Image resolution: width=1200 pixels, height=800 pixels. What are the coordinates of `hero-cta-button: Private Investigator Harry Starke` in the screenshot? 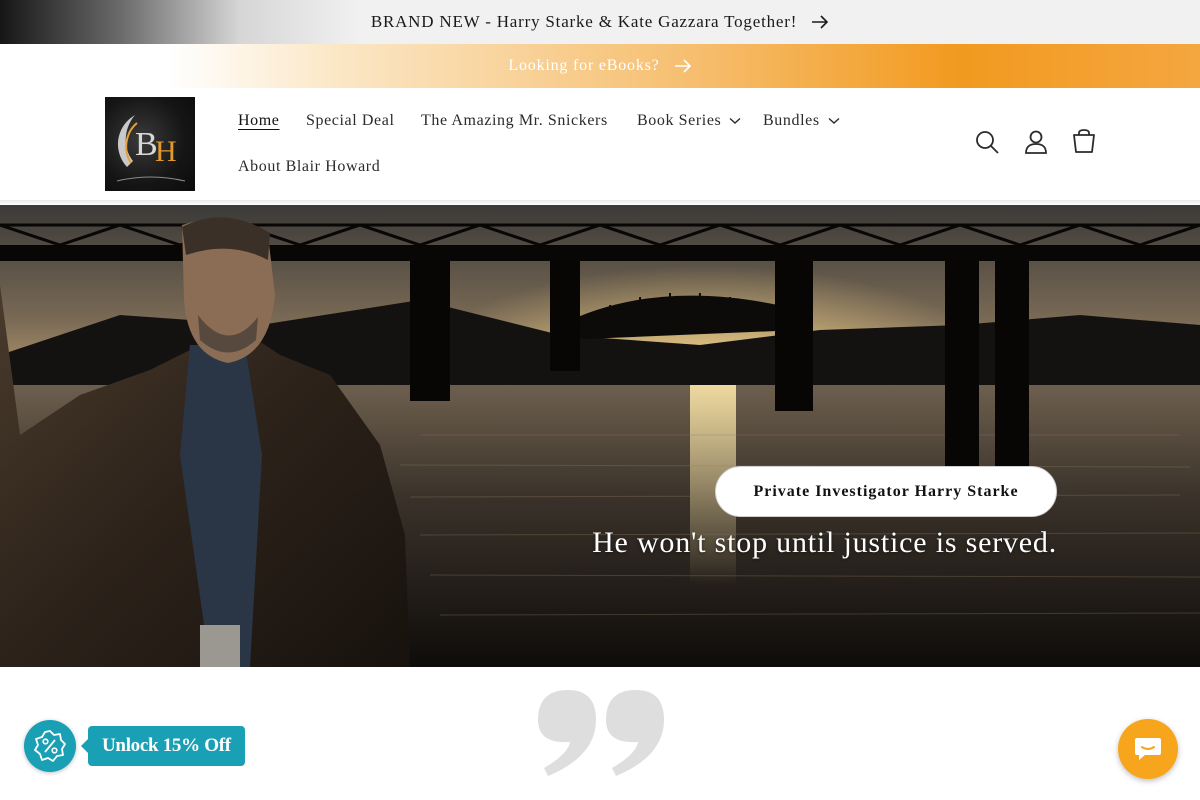 It's located at (886, 491).